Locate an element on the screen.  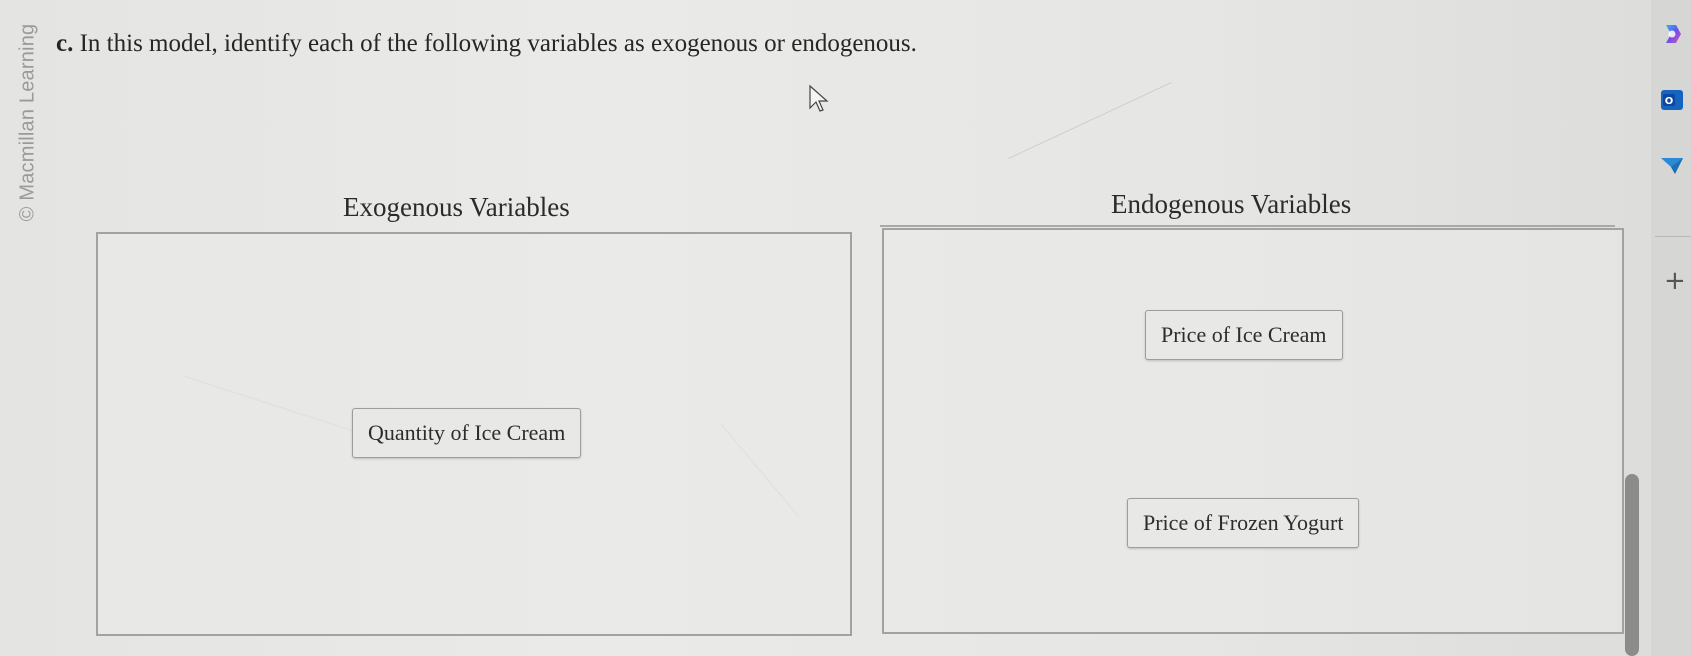
variable-chip-price-of-ice-cream: Price of Ice Cream is located at coordinates (1244, 335).